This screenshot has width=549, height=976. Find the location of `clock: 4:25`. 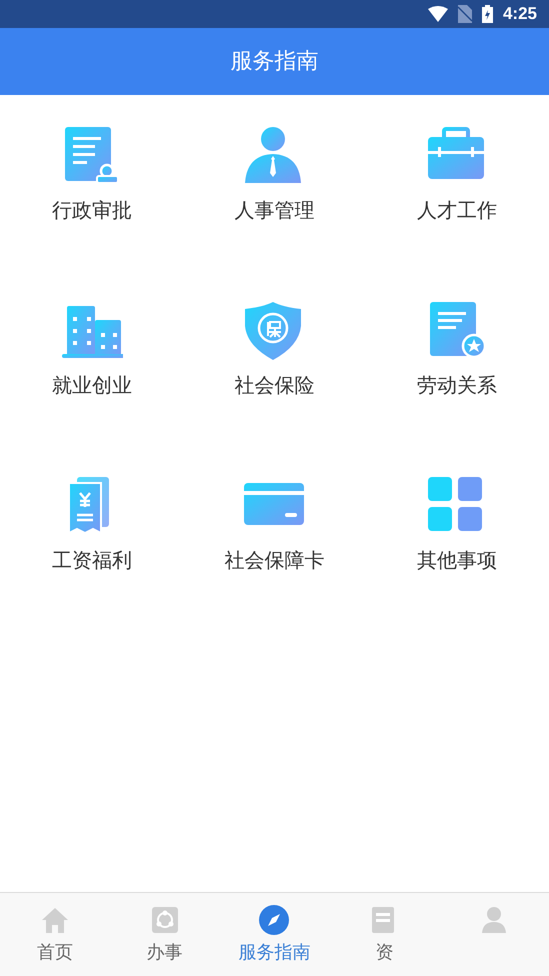

clock: 4:25 is located at coordinates (519, 14).